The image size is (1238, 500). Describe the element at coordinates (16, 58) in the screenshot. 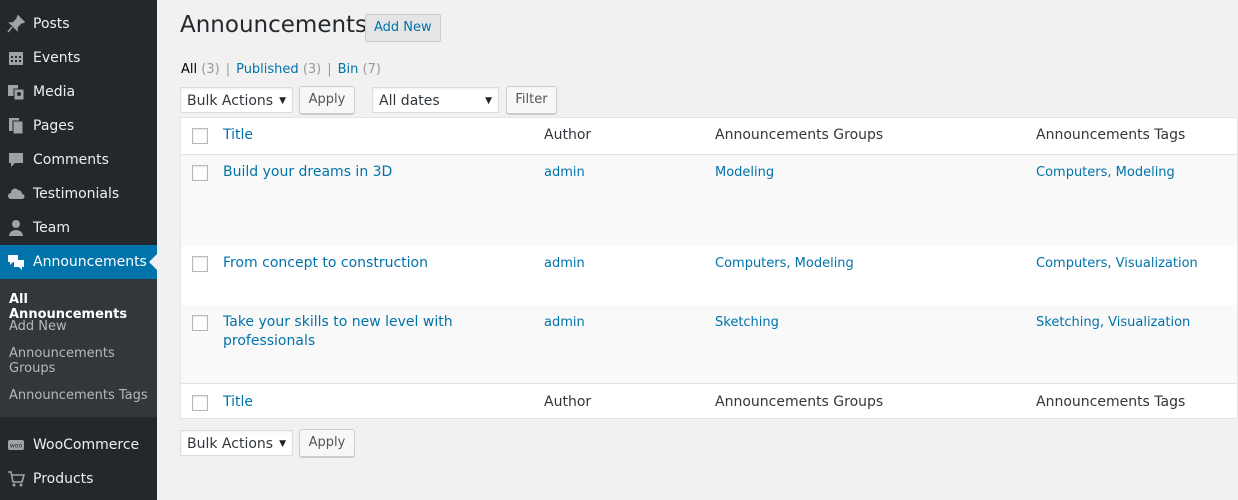

I see `calendar-icon` at that location.